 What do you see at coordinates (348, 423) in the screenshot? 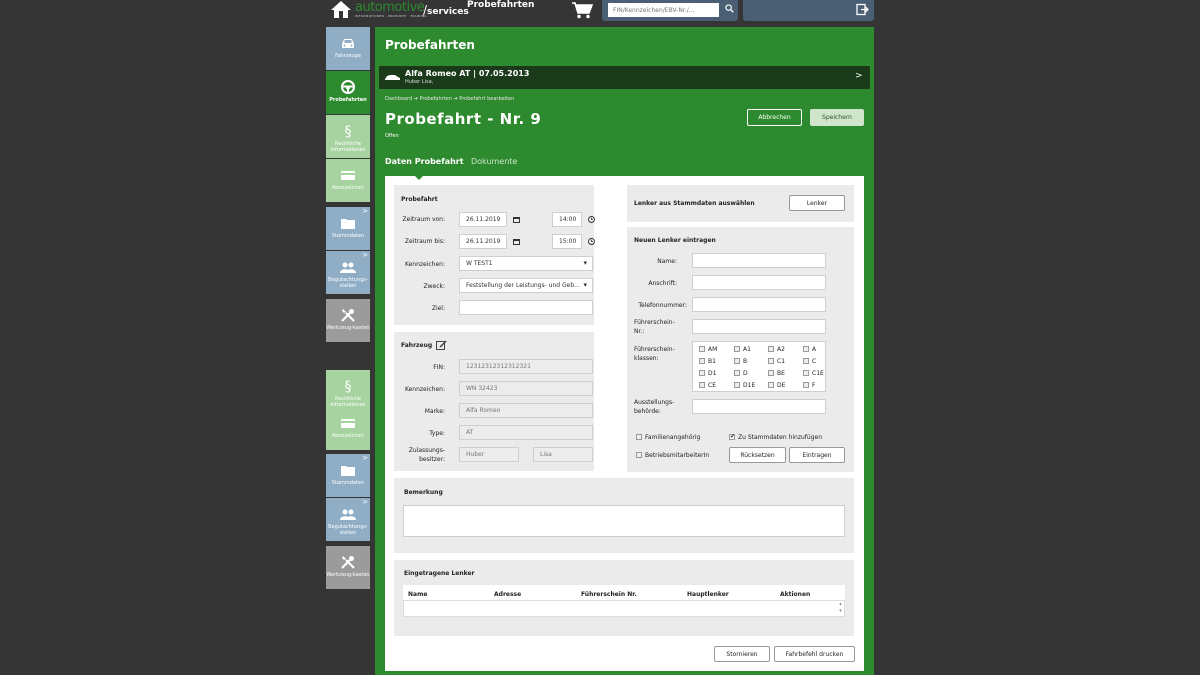
I see `plate-icon` at bounding box center [348, 423].